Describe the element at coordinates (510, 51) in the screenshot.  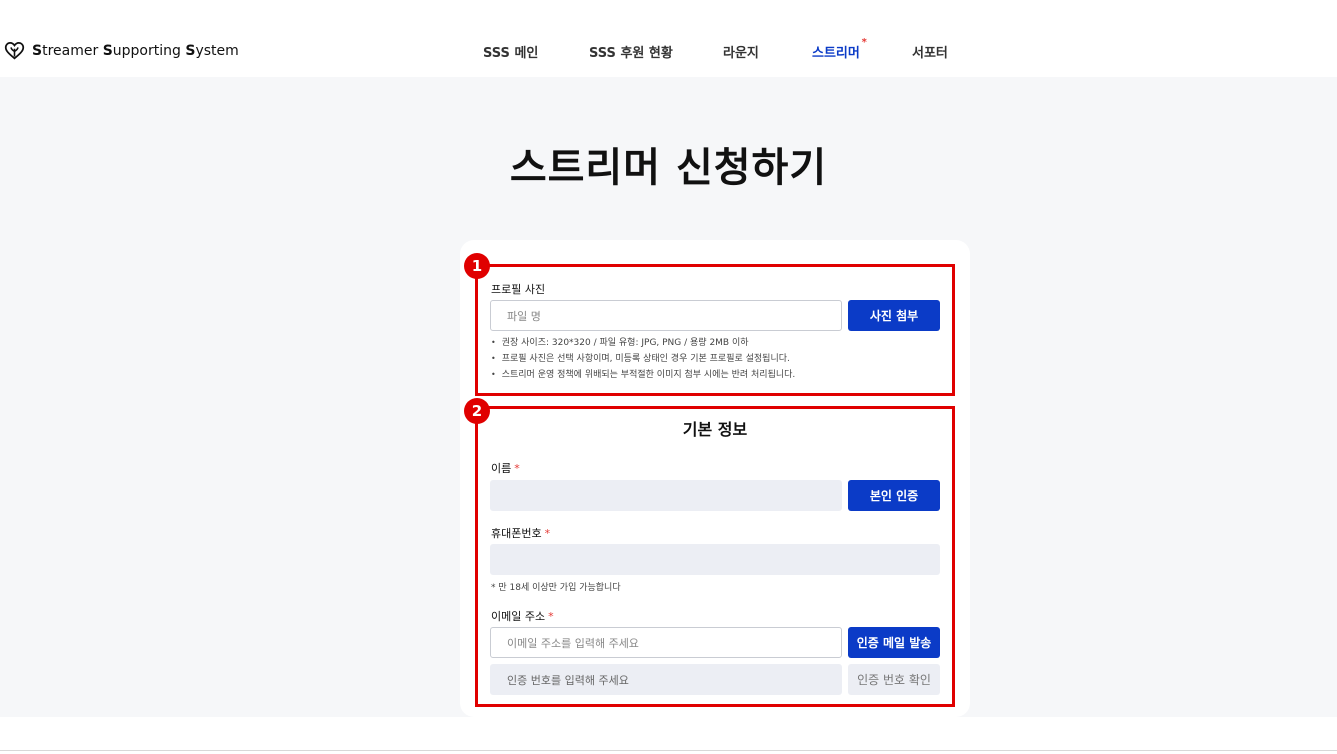
I see `nav-item-sss-main: SSS 메인` at that location.